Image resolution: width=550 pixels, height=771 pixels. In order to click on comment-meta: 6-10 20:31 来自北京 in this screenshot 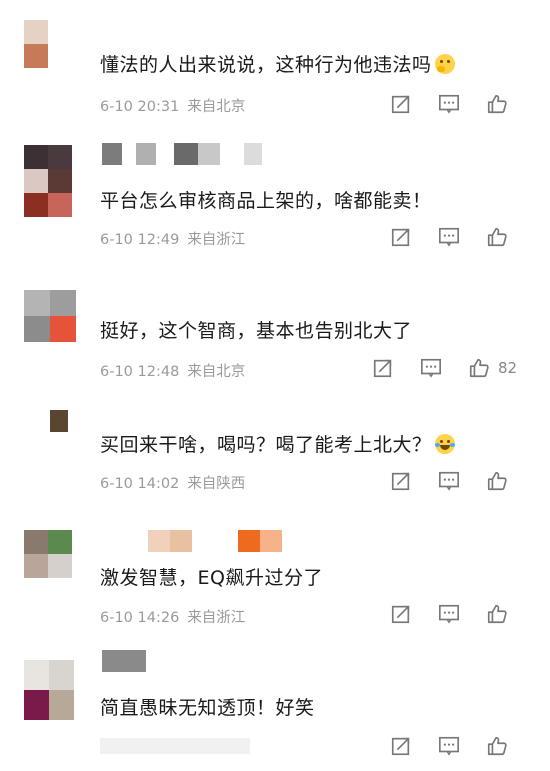, I will do `click(172, 105)`.